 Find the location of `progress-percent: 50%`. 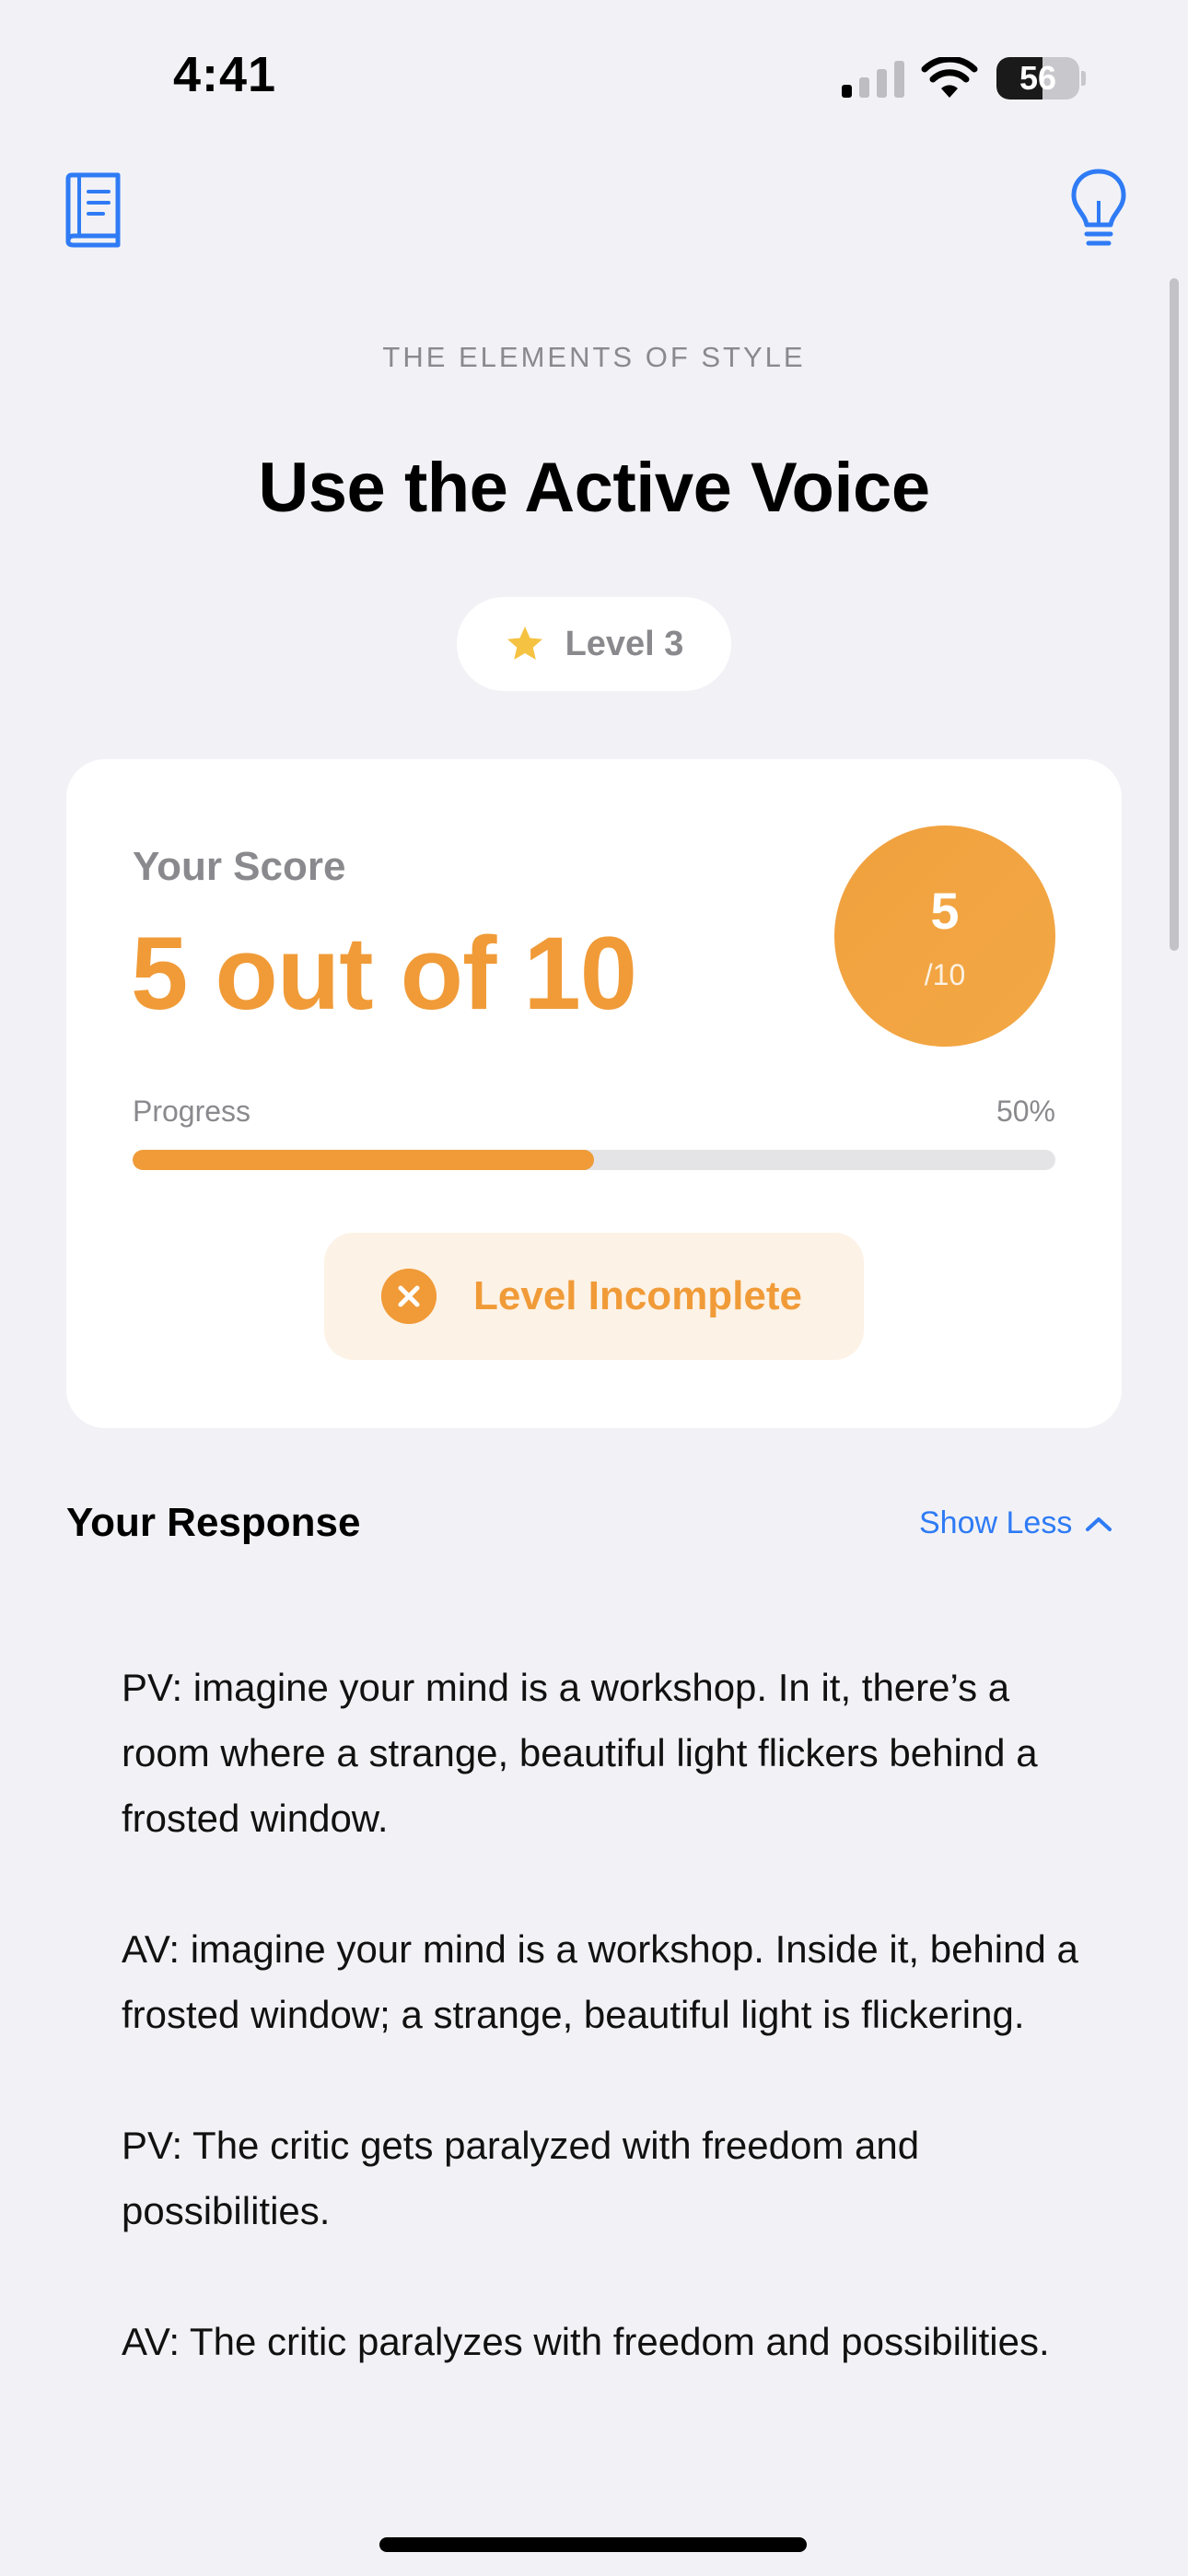

progress-percent: 50% is located at coordinates (1026, 1111).